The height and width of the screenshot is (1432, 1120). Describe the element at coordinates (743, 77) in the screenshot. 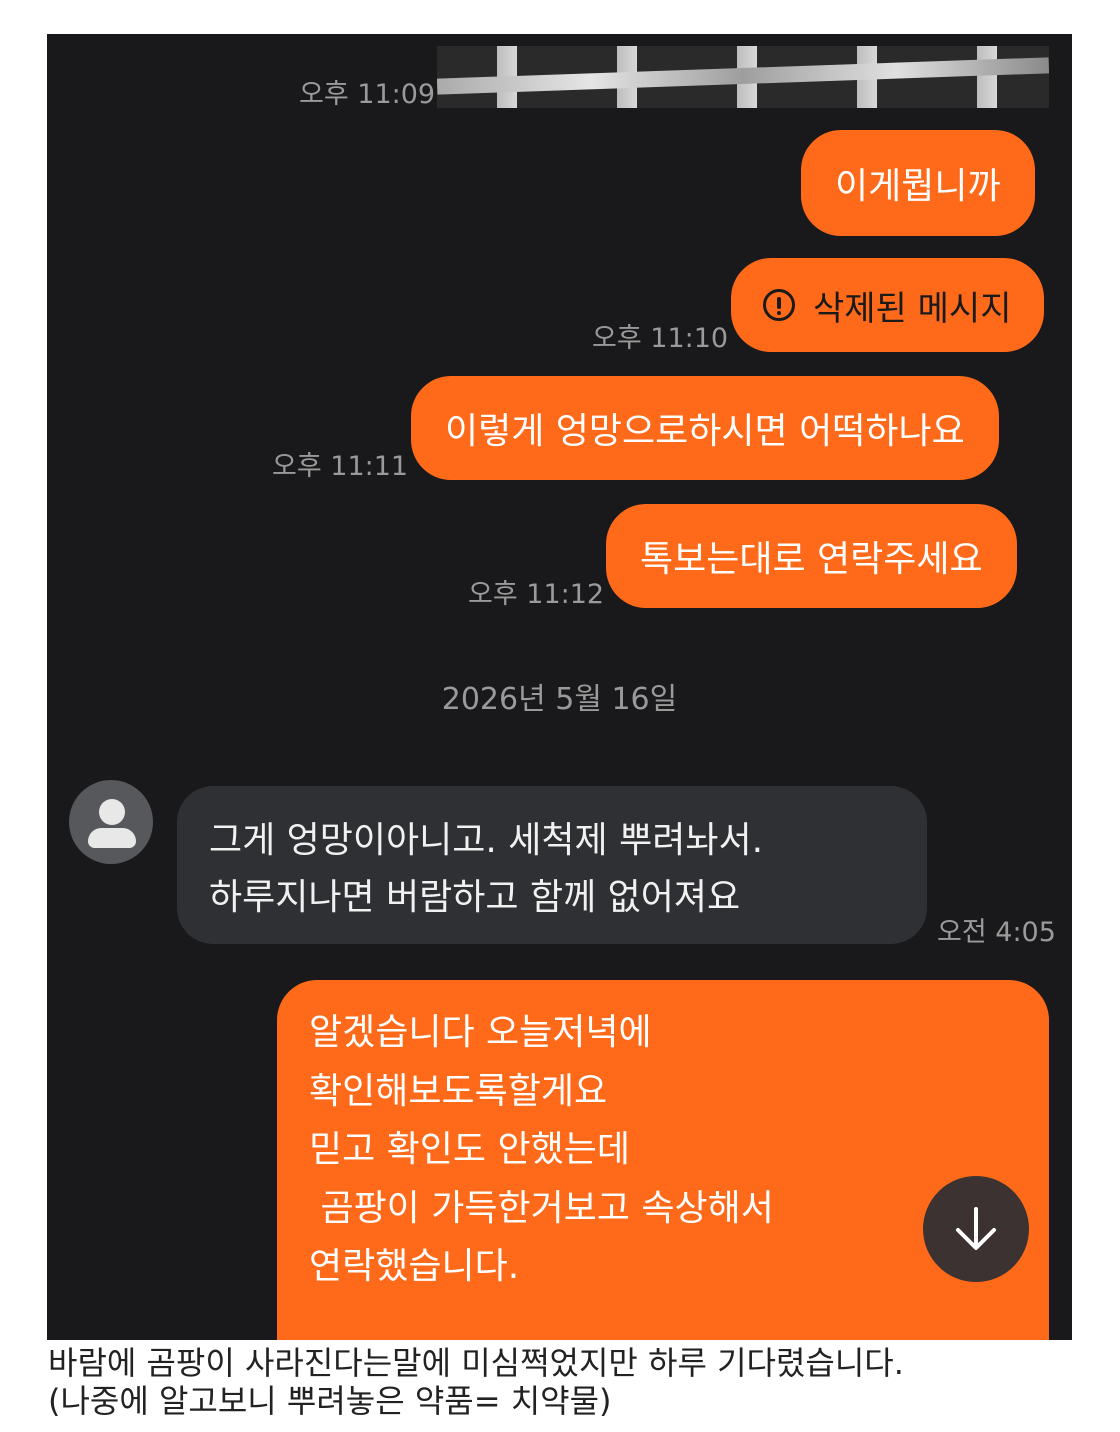

I see `photo-message` at that location.